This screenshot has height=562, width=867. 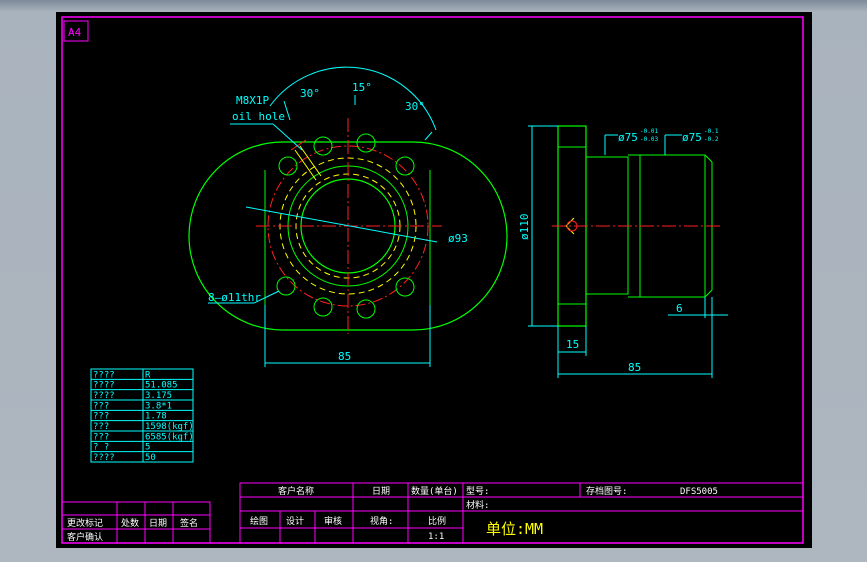 I want to click on customer-confirm-label: 客户确认, so click(x=85, y=537).